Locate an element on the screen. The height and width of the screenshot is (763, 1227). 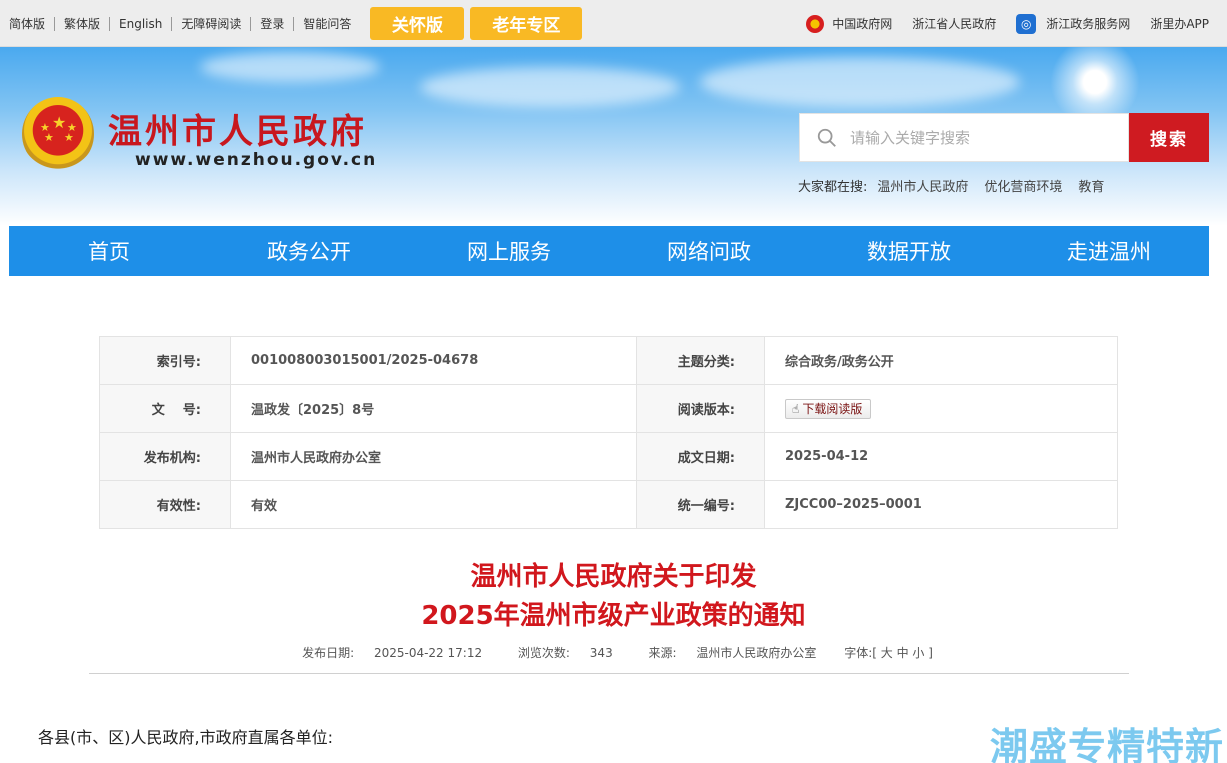
download-reading-version-label: 下载阅读版 is located at coordinates (832, 409).